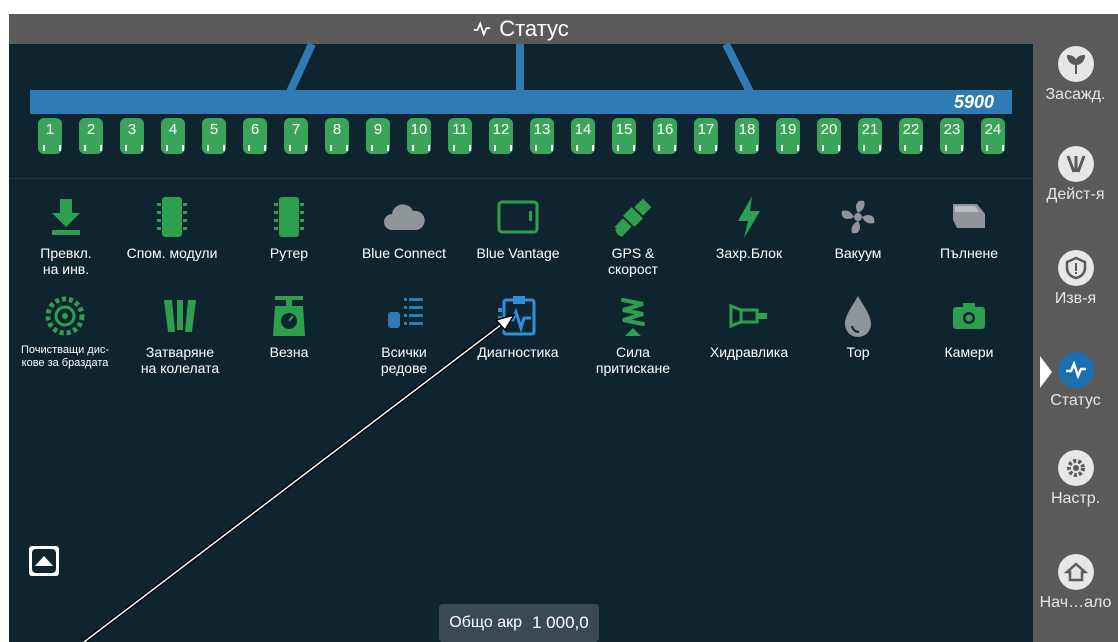  What do you see at coordinates (969, 316) in the screenshot?
I see `camera-icon` at bounding box center [969, 316].